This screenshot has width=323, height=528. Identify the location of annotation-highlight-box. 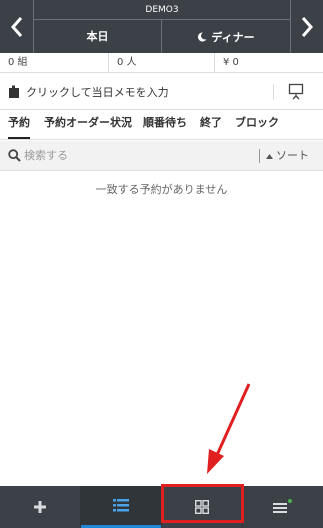
(202, 503).